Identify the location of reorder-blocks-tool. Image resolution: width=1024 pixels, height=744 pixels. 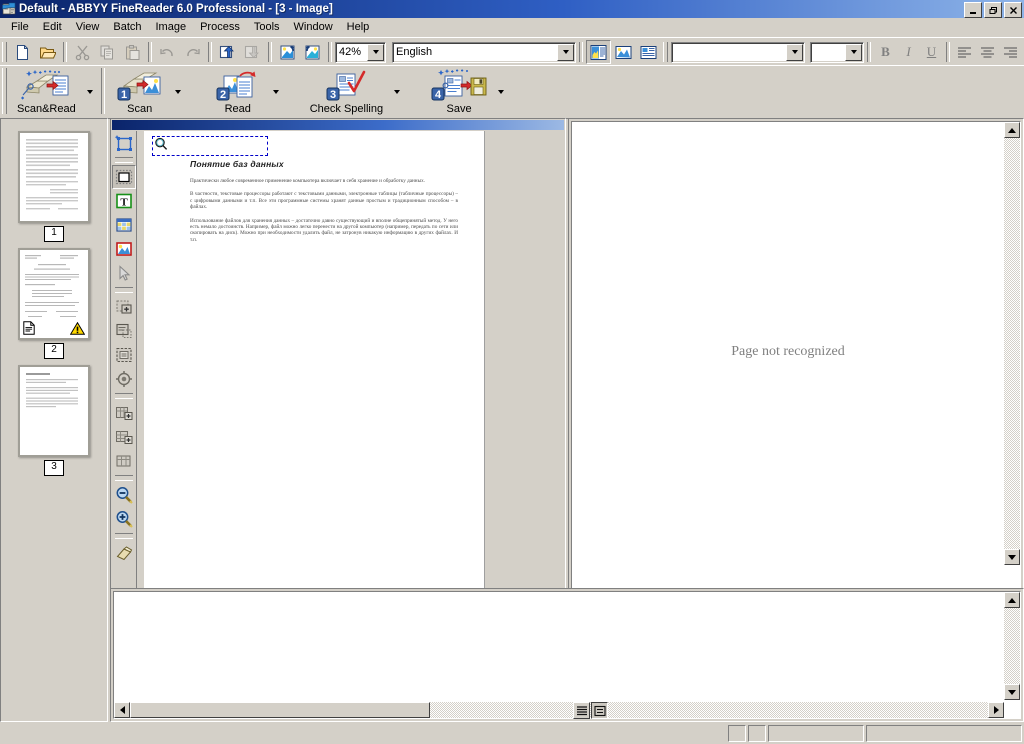
(124, 355).